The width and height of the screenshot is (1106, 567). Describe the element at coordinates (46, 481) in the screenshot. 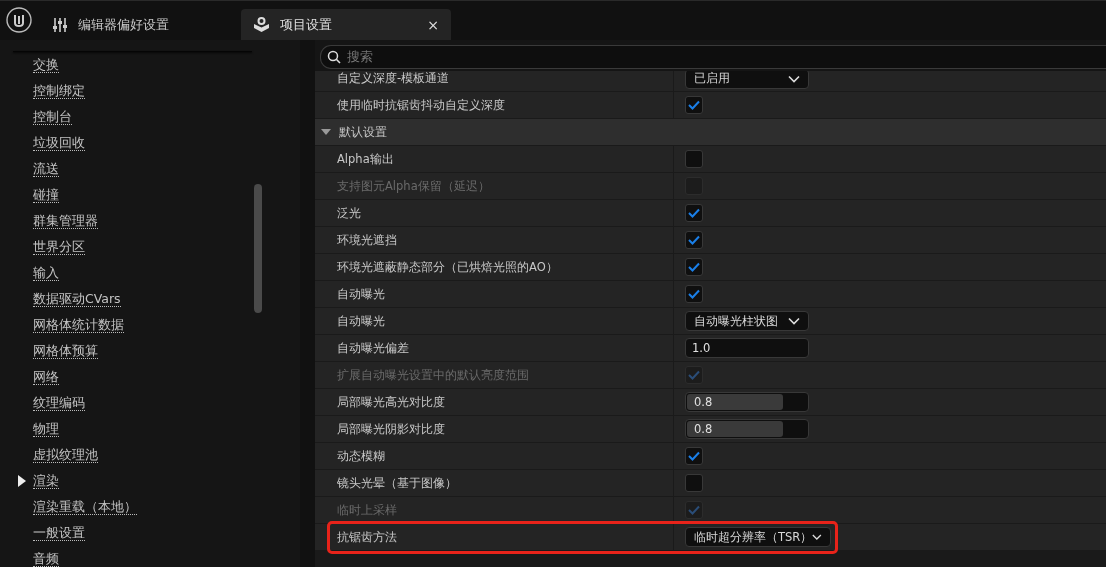

I see `sidebar-link: 渲染` at that location.